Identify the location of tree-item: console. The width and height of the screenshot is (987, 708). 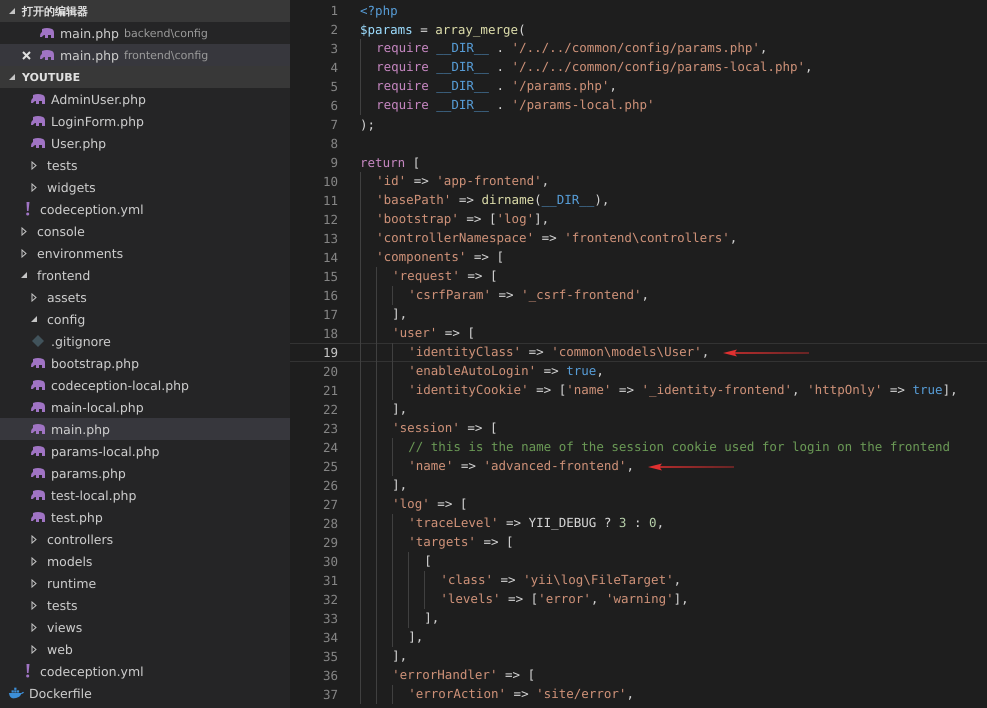
(145, 231).